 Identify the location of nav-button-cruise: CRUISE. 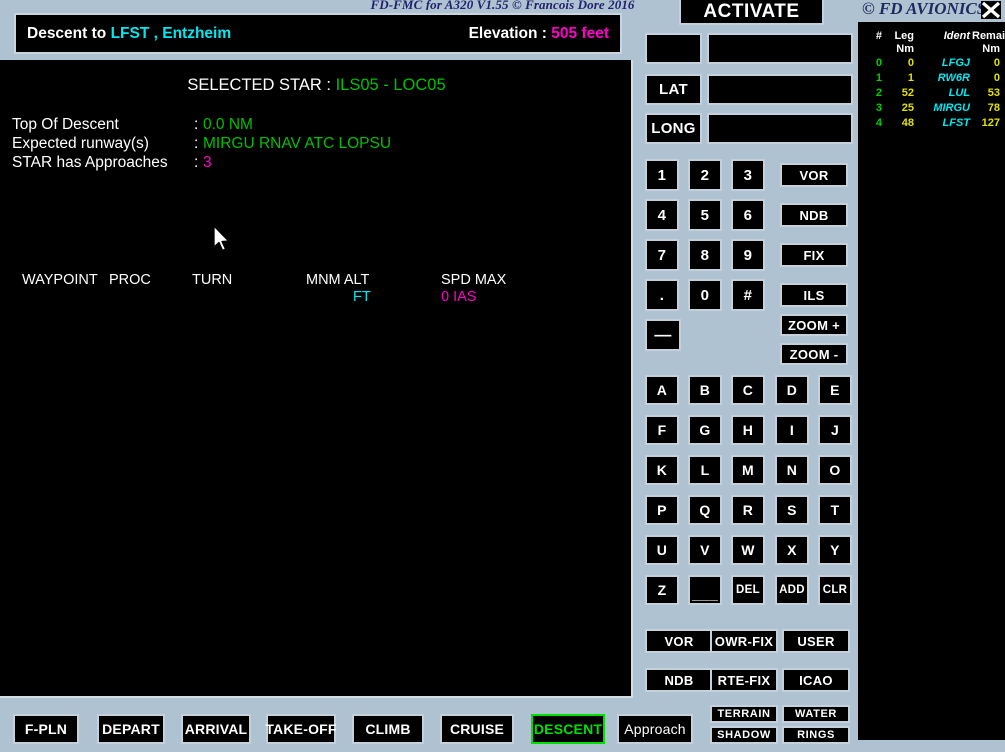
(477, 729).